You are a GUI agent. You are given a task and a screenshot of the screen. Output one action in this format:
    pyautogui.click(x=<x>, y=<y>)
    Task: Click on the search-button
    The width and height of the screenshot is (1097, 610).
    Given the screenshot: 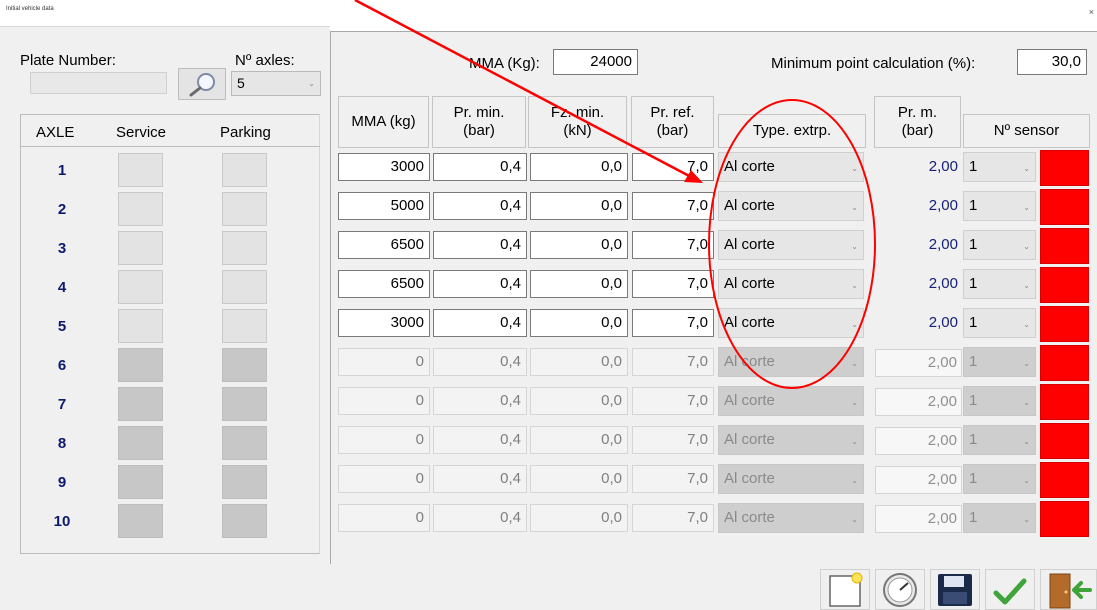 What is the action you would take?
    pyautogui.click(x=202, y=84)
    